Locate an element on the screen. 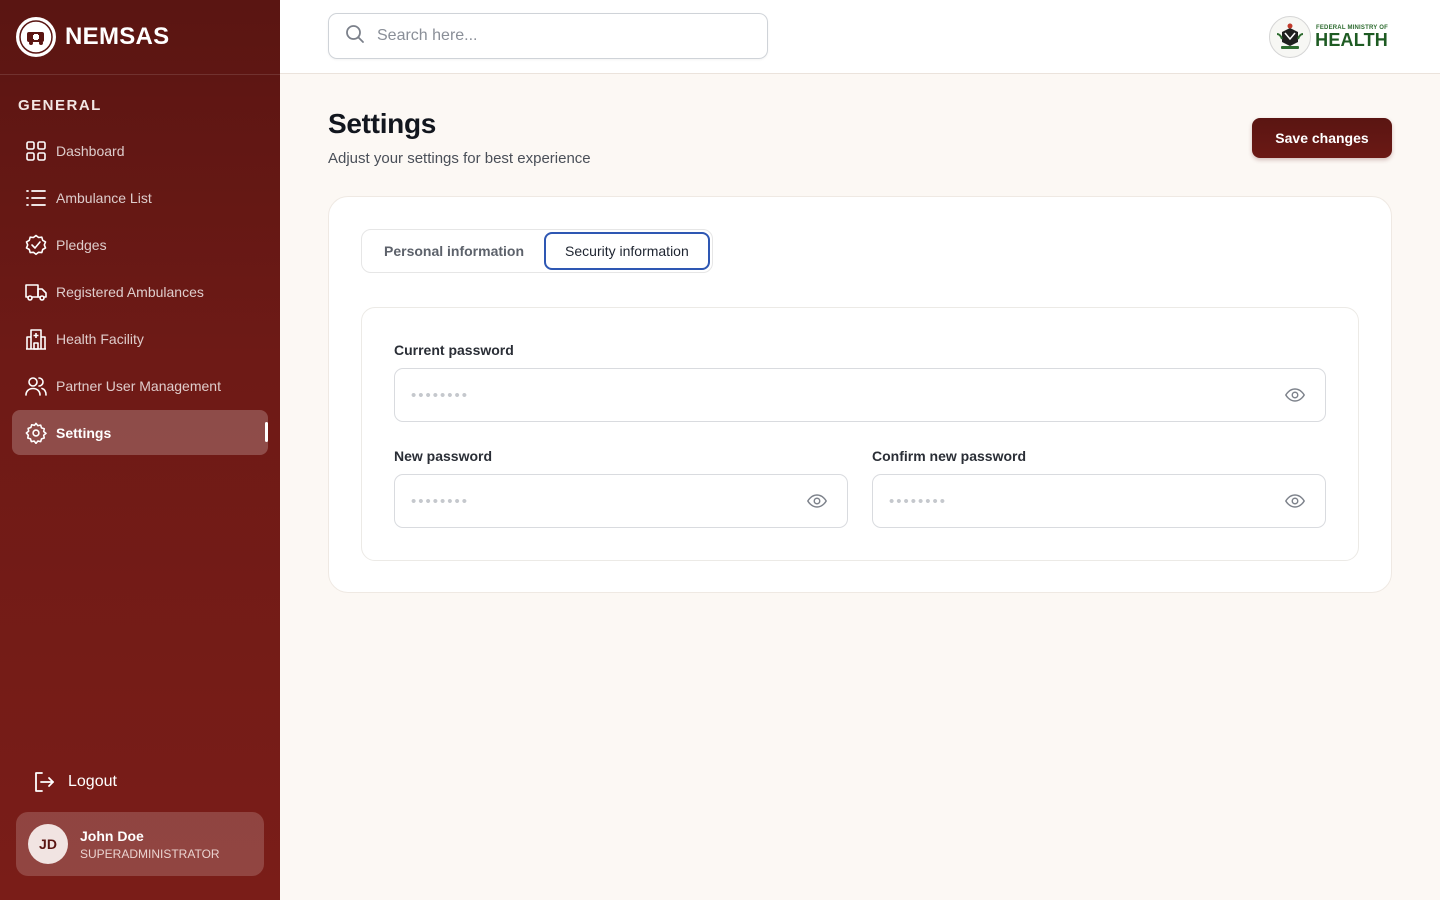 The width and height of the screenshot is (1440, 900). ambulance-logo-icon is located at coordinates (36, 37).